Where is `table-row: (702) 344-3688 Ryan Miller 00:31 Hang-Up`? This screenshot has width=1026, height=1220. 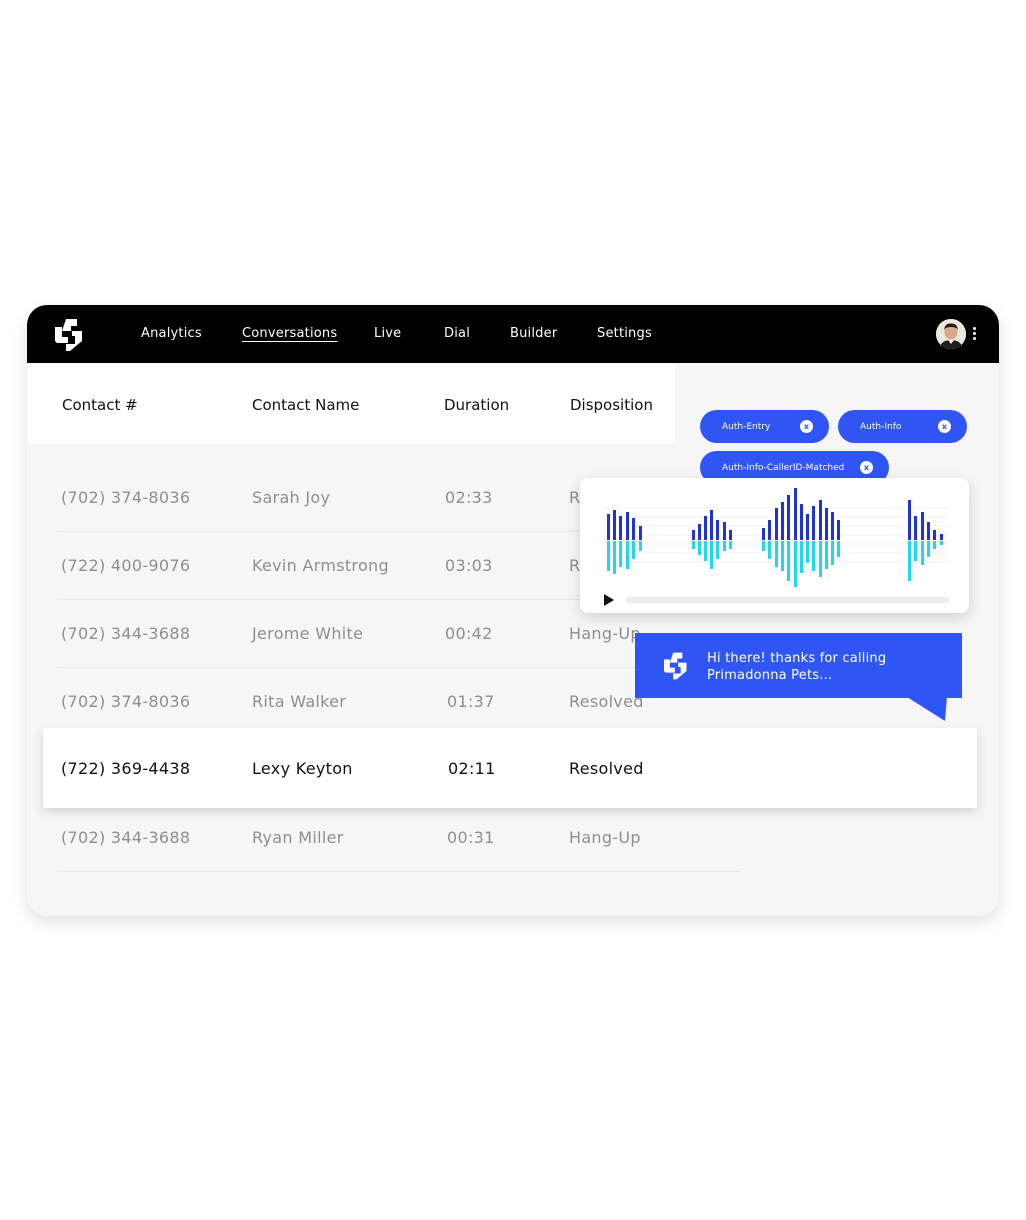 table-row: (702) 344-3688 Ryan Miller 00:31 Hang-Up is located at coordinates (399, 838).